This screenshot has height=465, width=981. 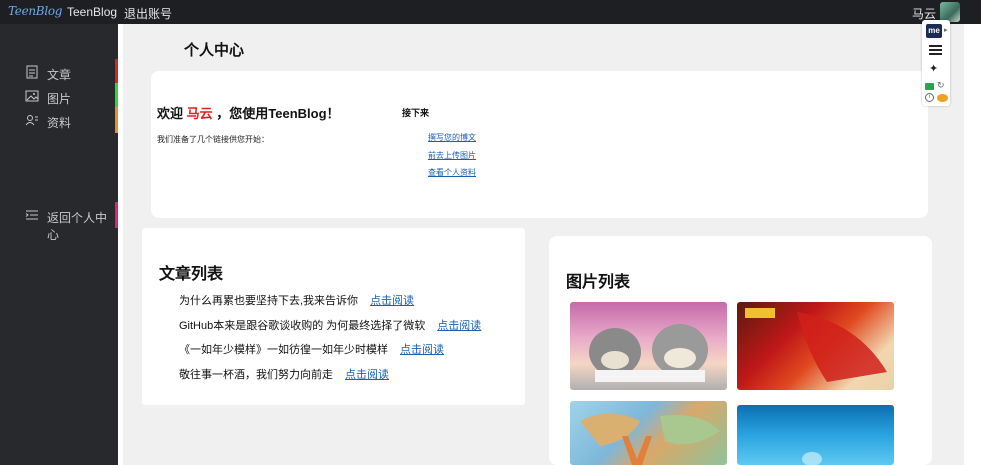 I want to click on next-steps-title: 接下来, so click(x=416, y=113).